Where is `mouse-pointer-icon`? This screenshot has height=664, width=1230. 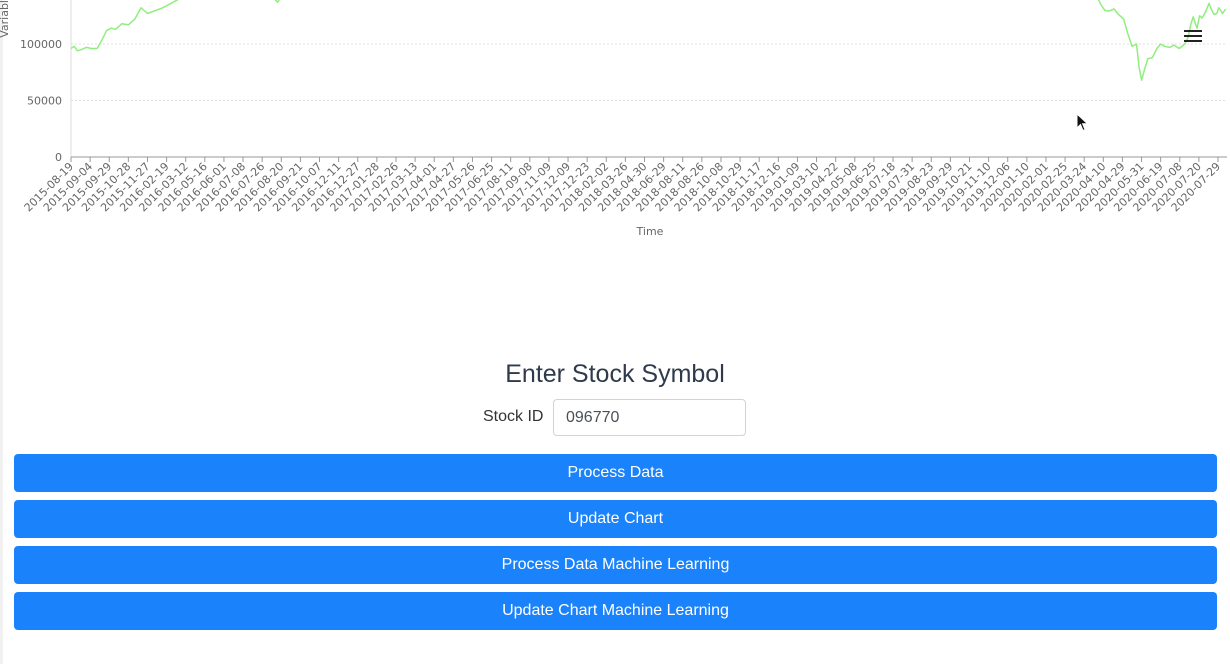
mouse-pointer-icon is located at coordinates (1082, 122).